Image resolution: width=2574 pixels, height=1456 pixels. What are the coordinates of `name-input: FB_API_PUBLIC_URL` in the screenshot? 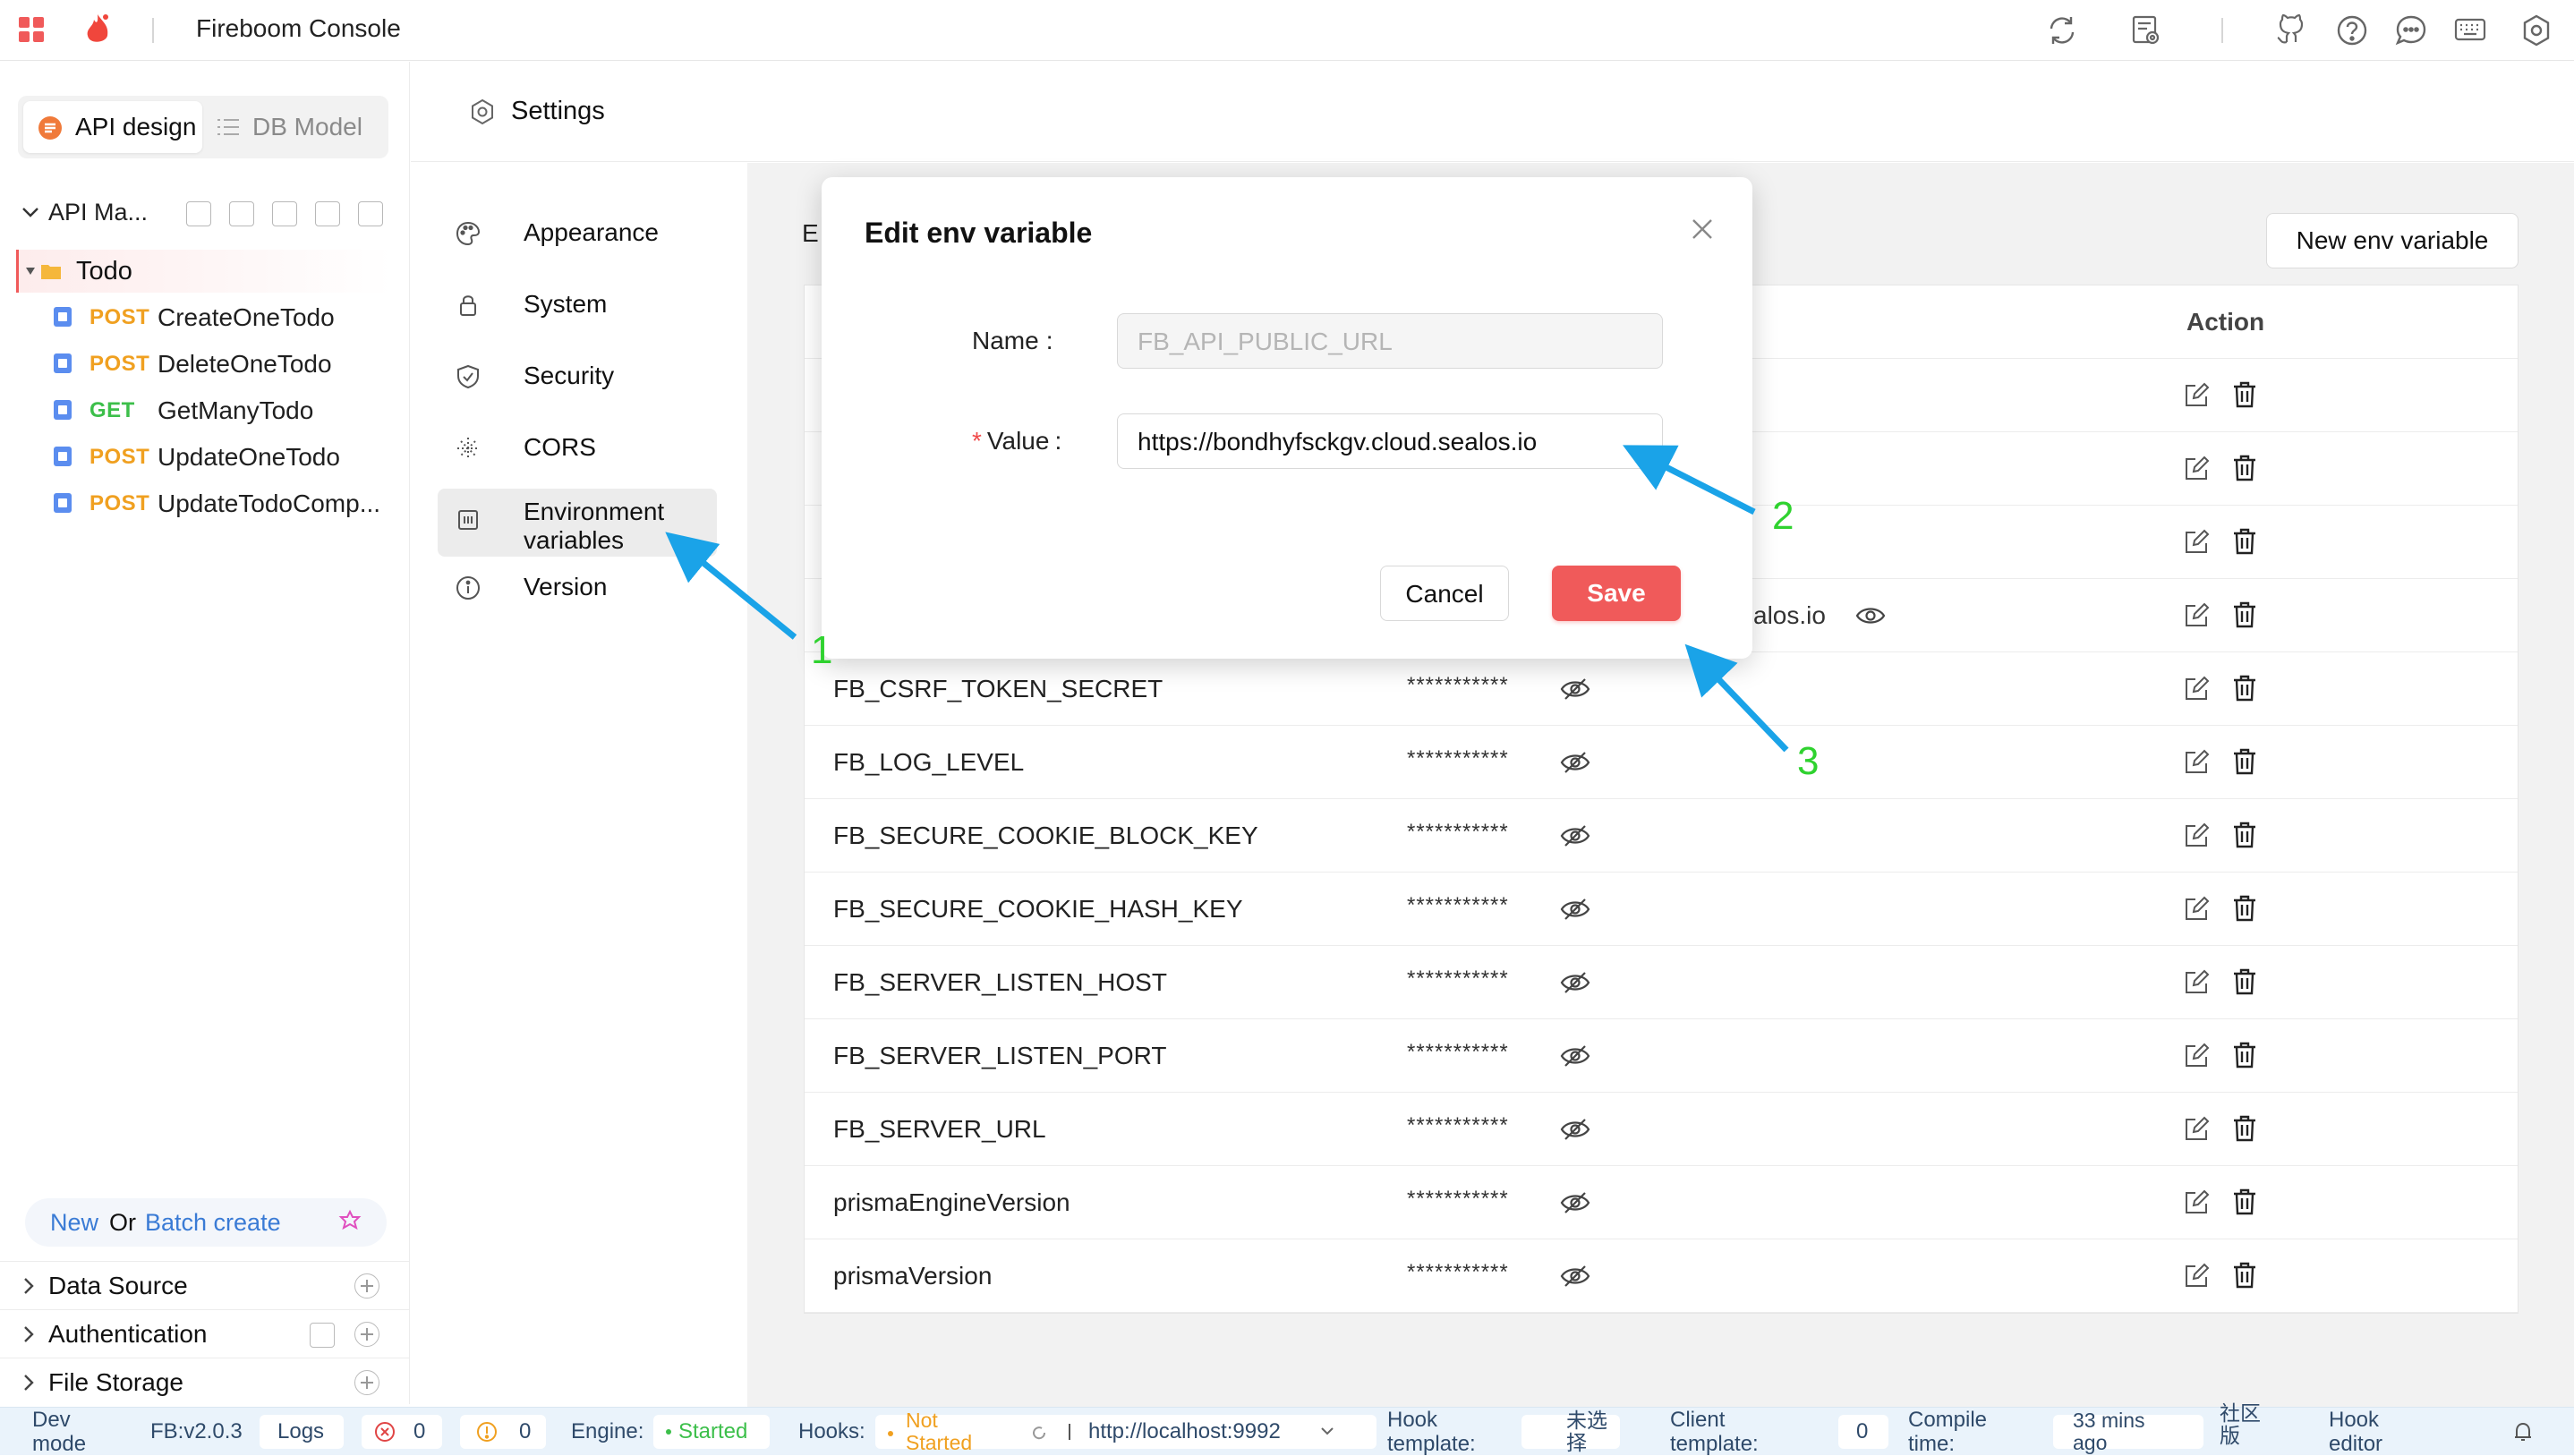 It's located at (1390, 341).